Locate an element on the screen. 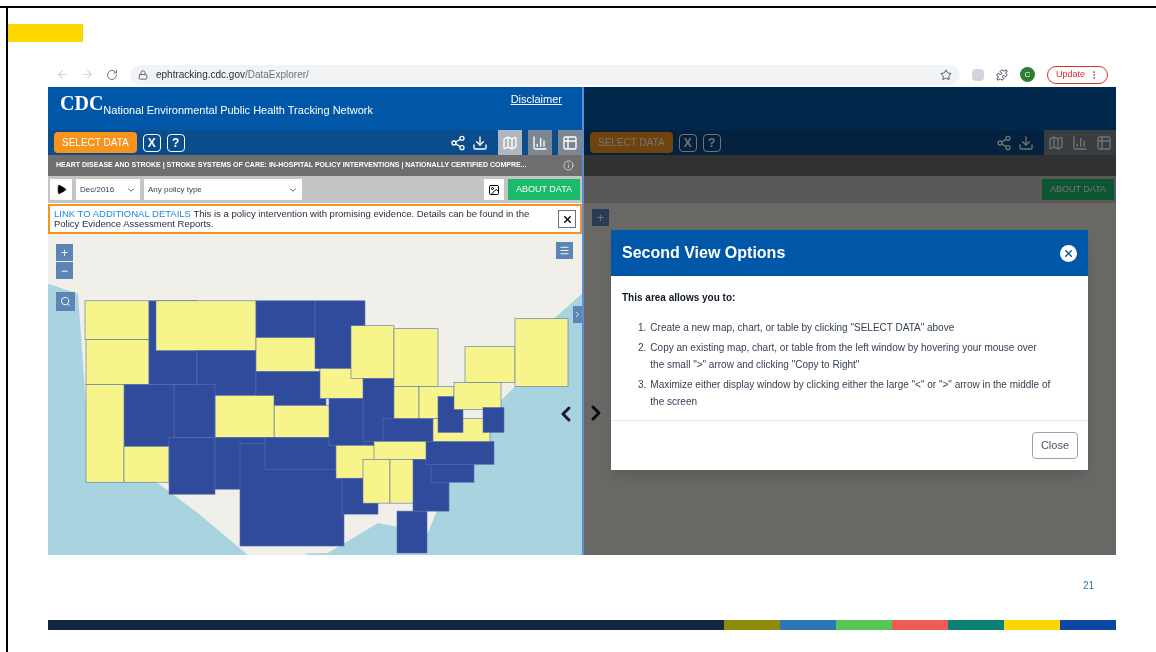 Image resolution: width=1156 pixels, height=652 pixels. policy-notice: LINK TO ADDITIONAL DETAILS This is a policy intervention with promising evidence. Details can be found in the Policy Evidence Assessment Reports. is located at coordinates (292, 219).